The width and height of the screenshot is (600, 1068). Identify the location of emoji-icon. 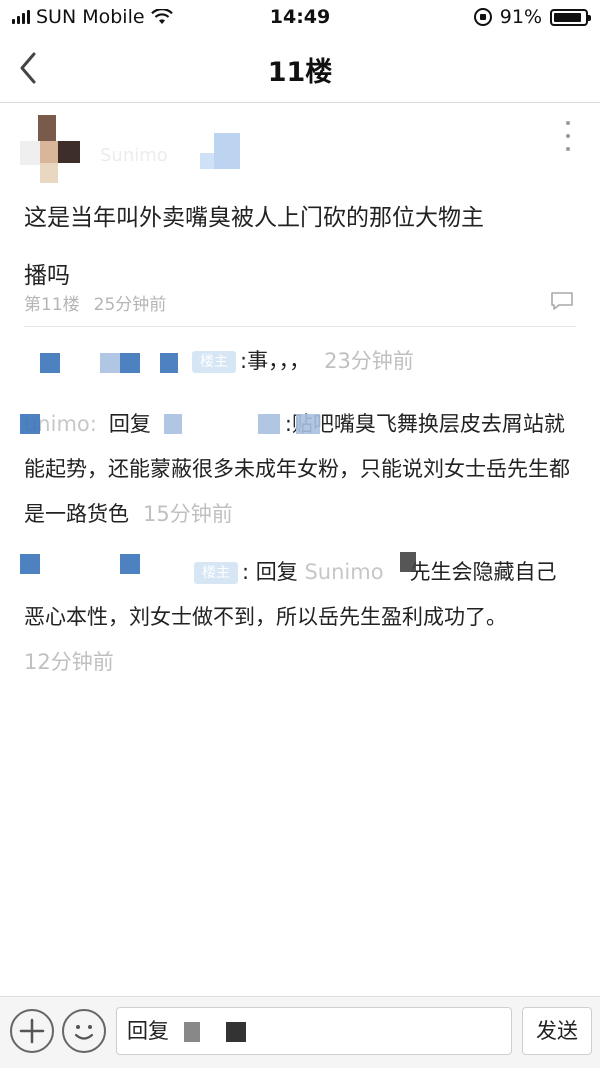
(84, 1031).